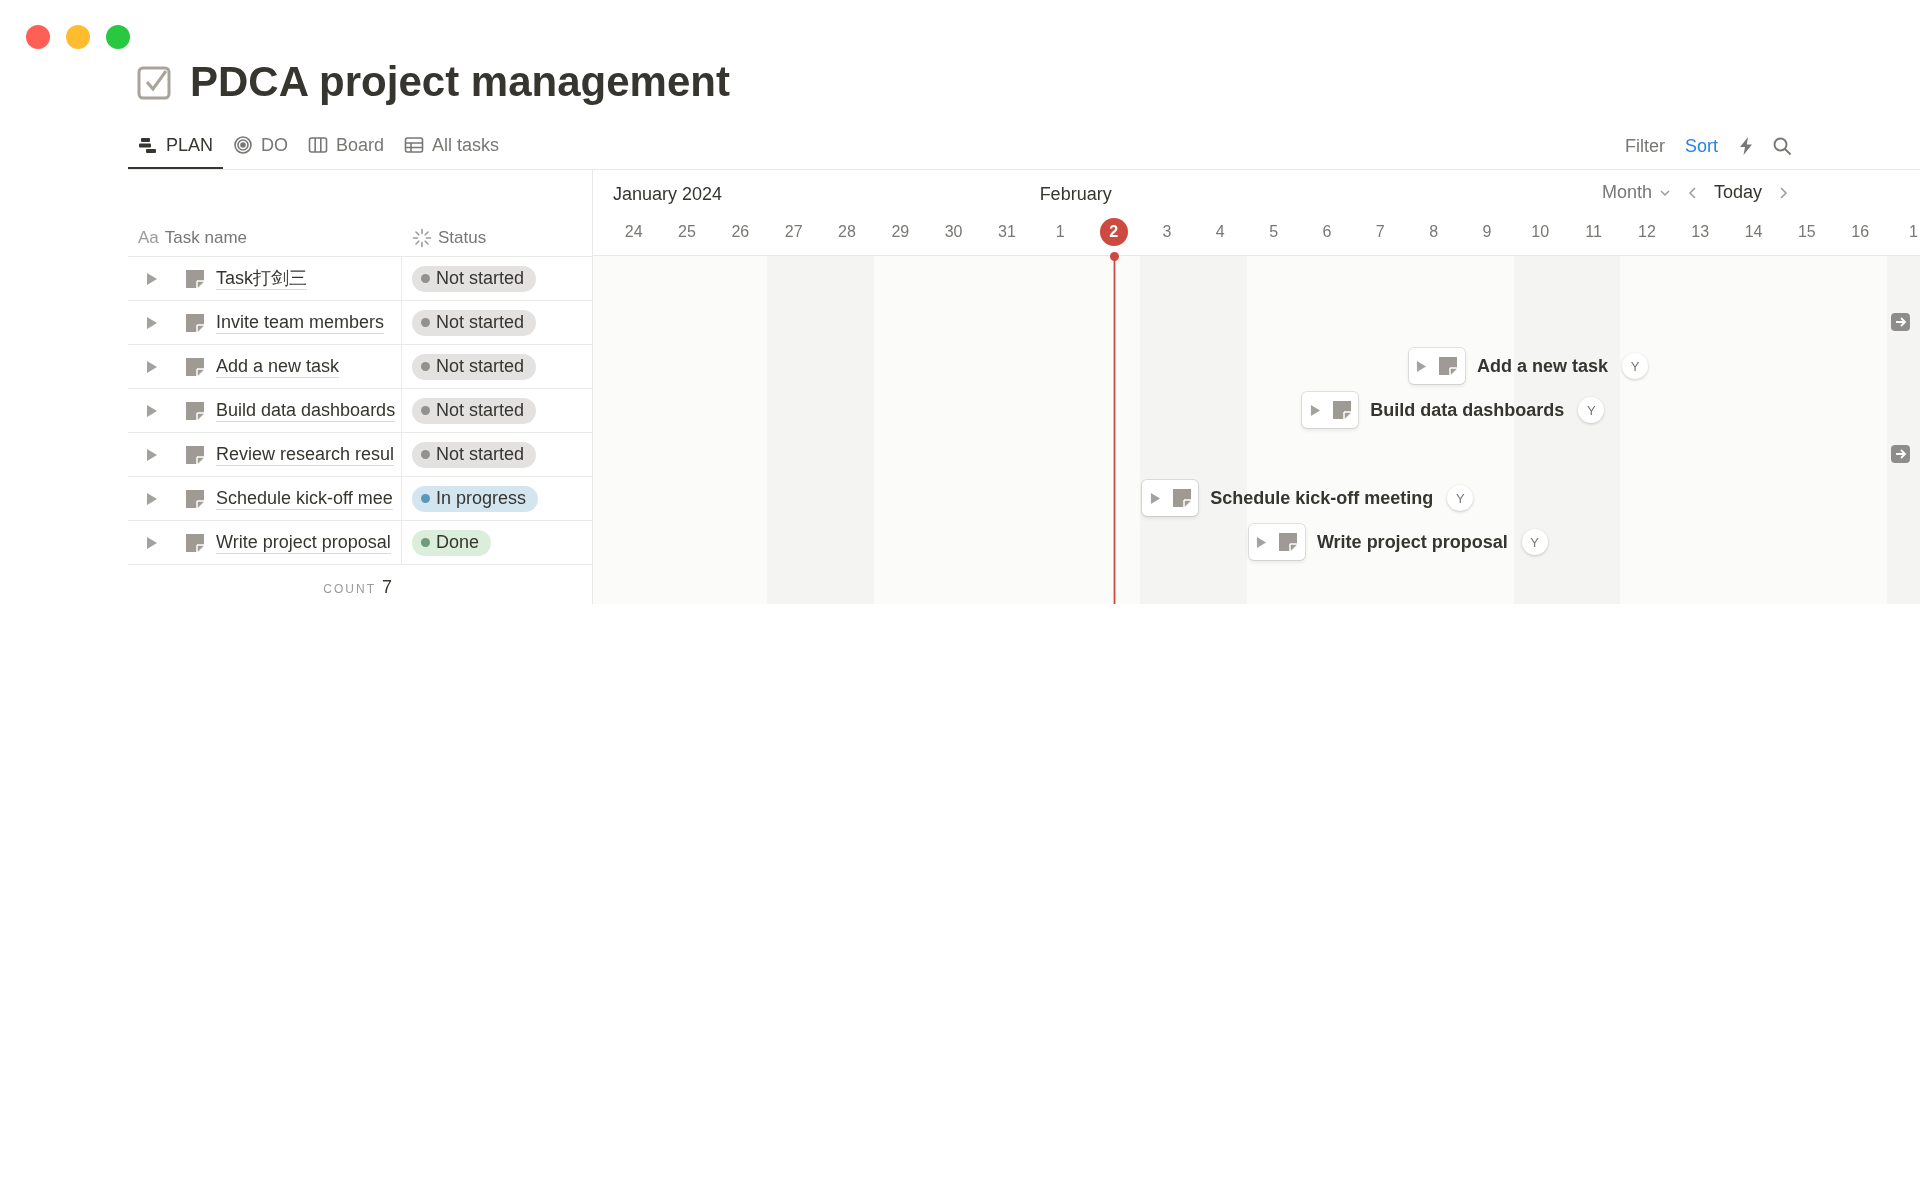 The width and height of the screenshot is (1920, 1200). I want to click on day-label: 7, so click(1380, 232).